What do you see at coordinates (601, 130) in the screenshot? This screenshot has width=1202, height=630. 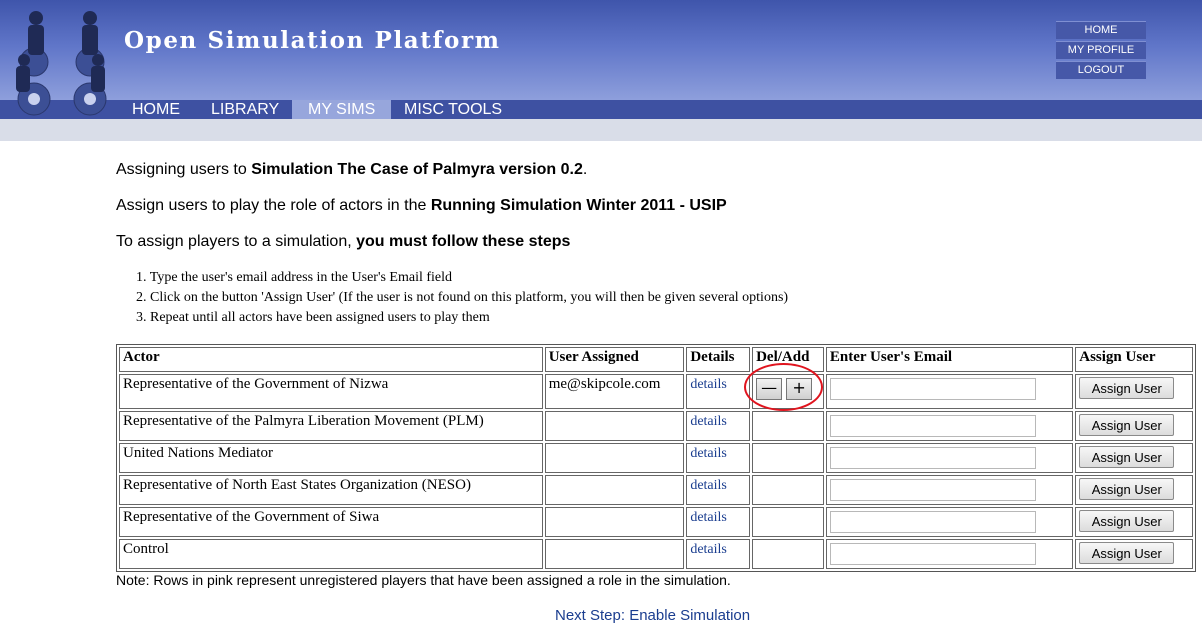 I see `sub-nav-bar` at bounding box center [601, 130].